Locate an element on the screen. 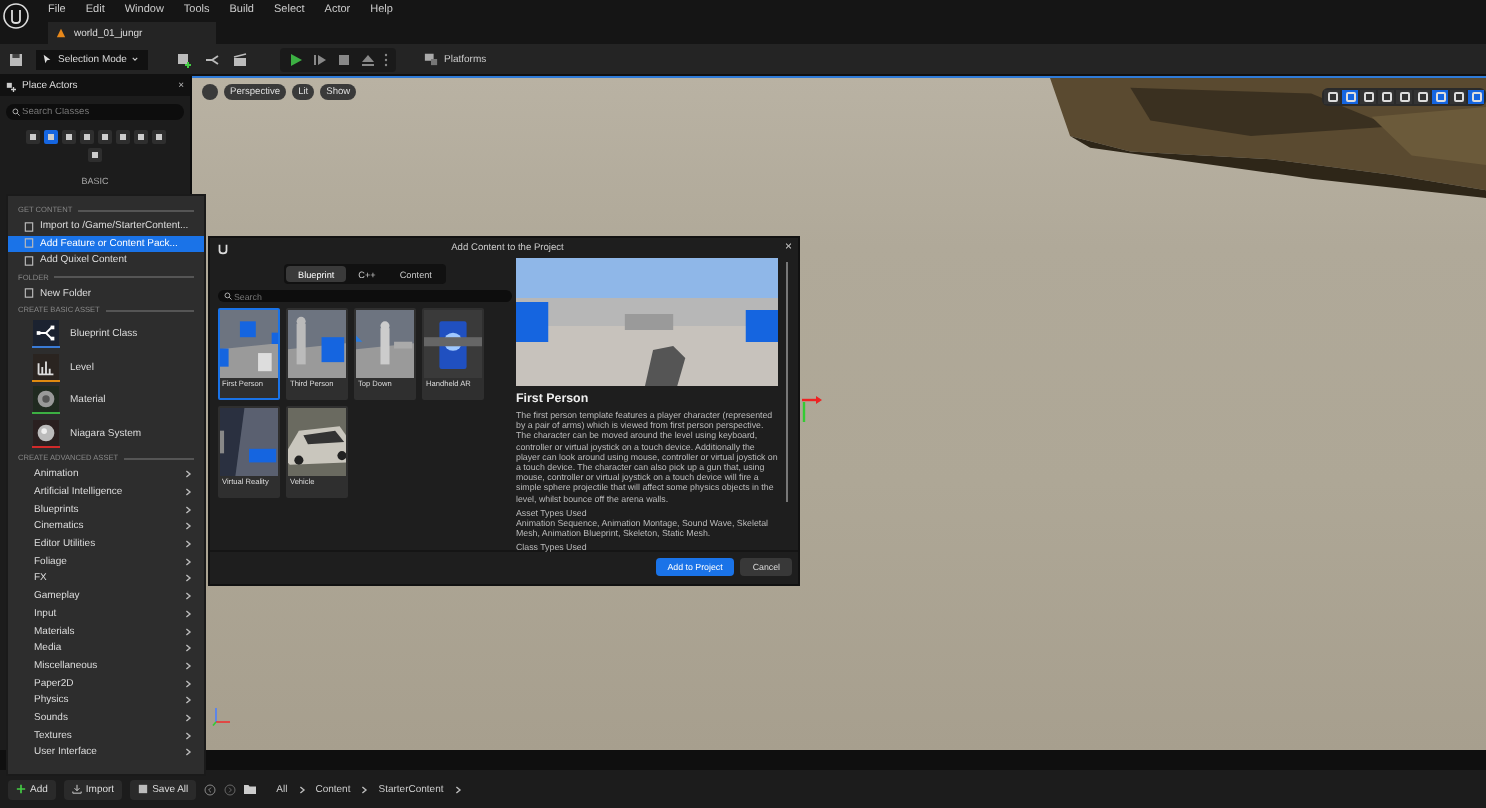 The height and width of the screenshot is (808, 1486). place-actors-icon is located at coordinates (11, 86).